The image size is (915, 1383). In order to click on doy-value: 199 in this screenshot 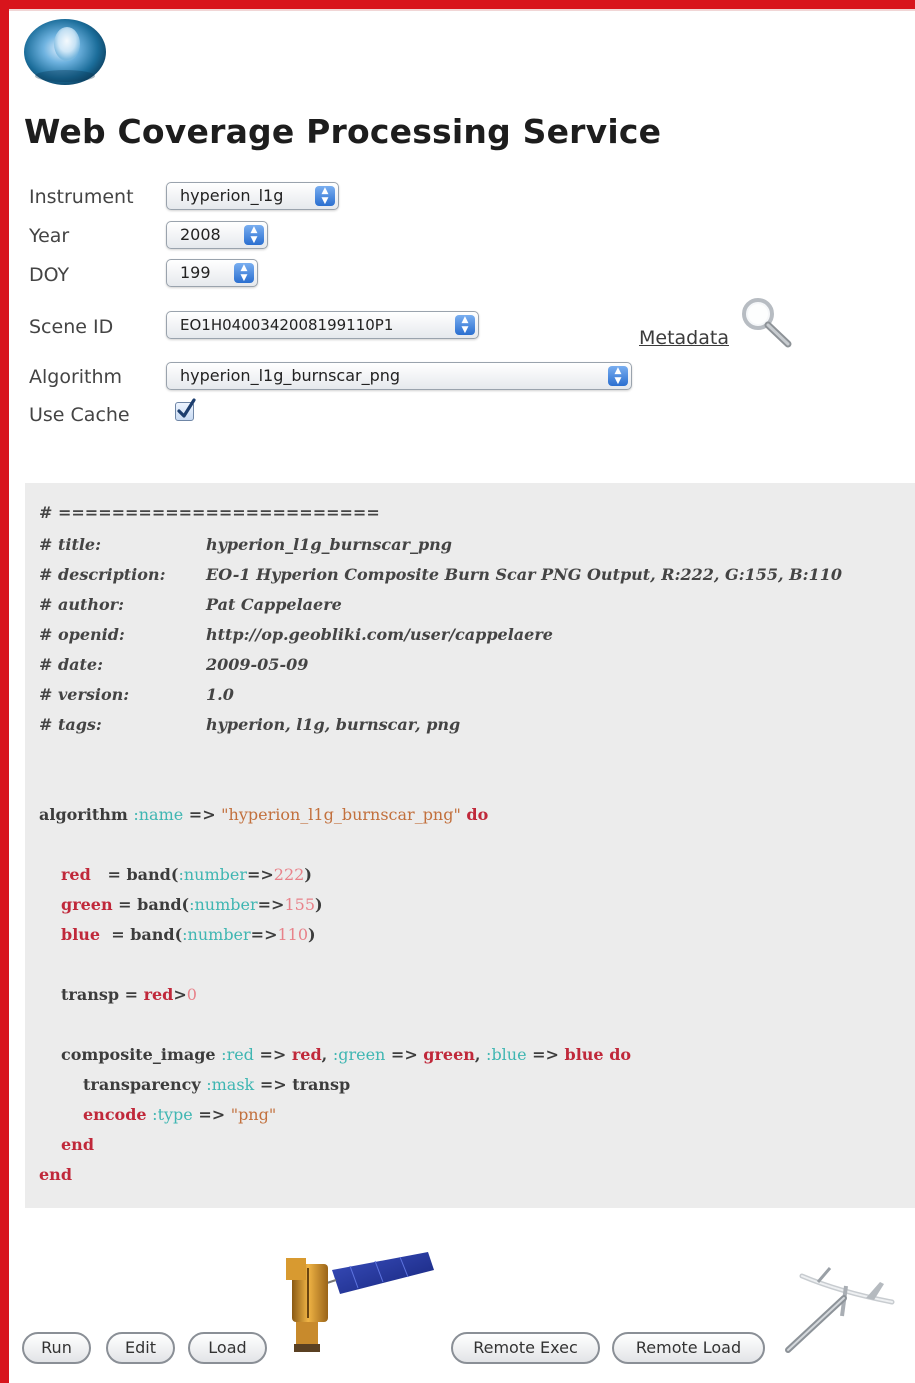, I will do `click(195, 272)`.